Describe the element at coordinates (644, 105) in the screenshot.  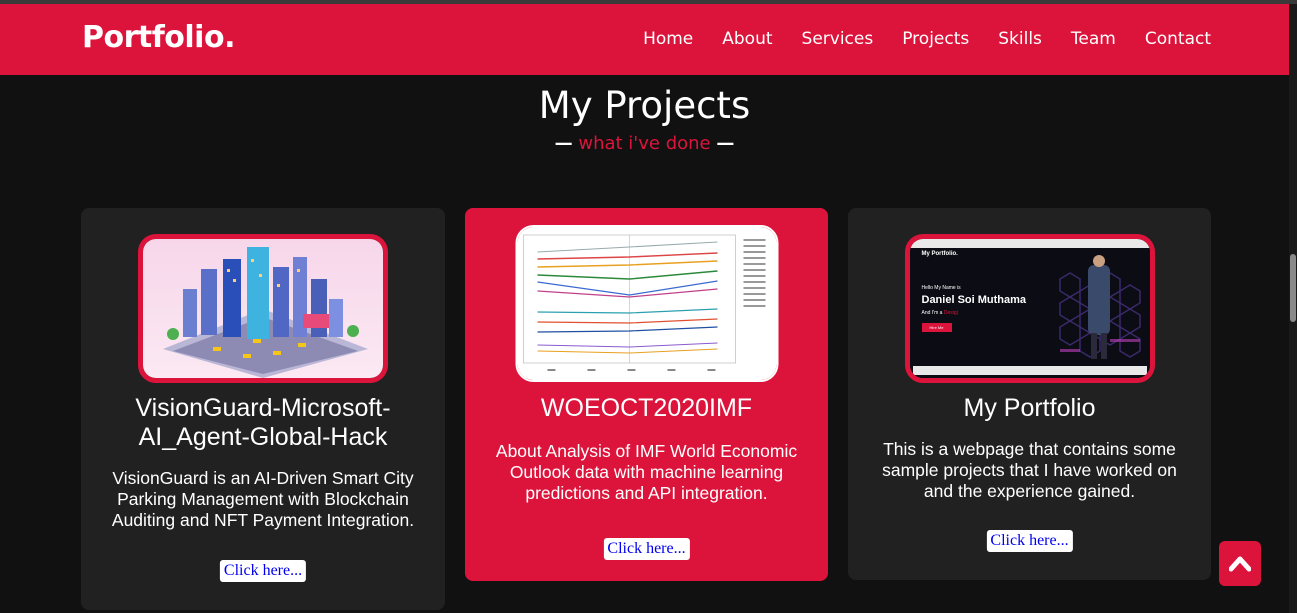
I see `section-title: My Projects` at that location.